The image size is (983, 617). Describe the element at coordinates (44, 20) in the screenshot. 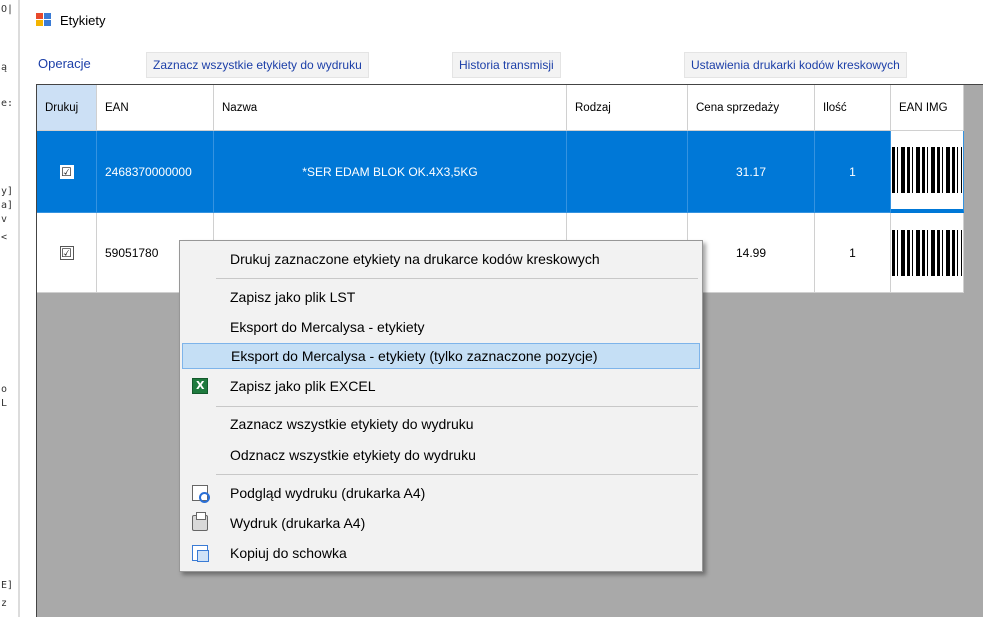

I see `app-icon` at that location.